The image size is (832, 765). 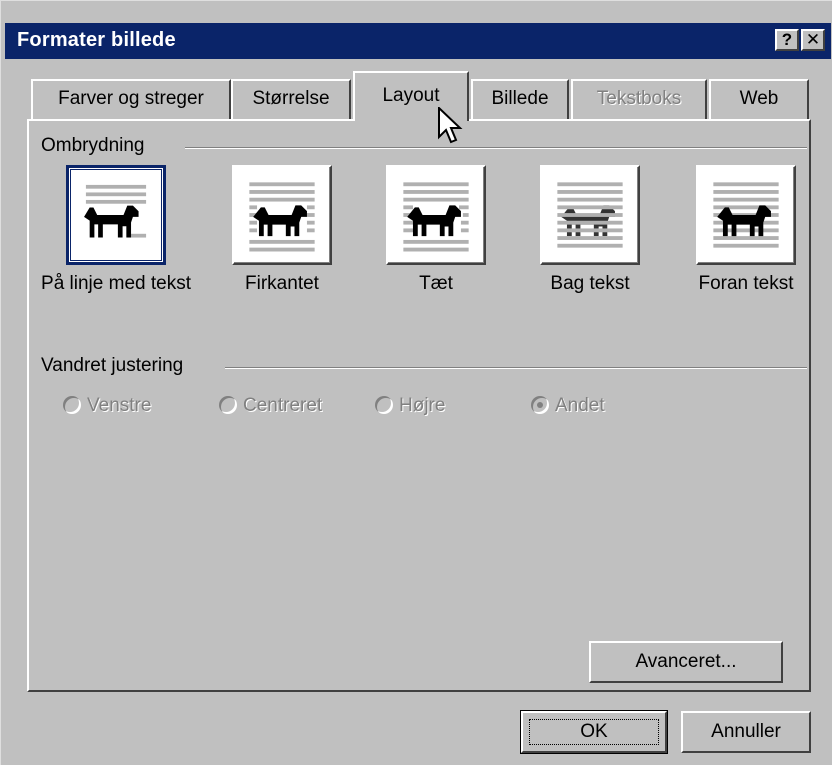 I want to click on help-button: ?, so click(x=787, y=40).